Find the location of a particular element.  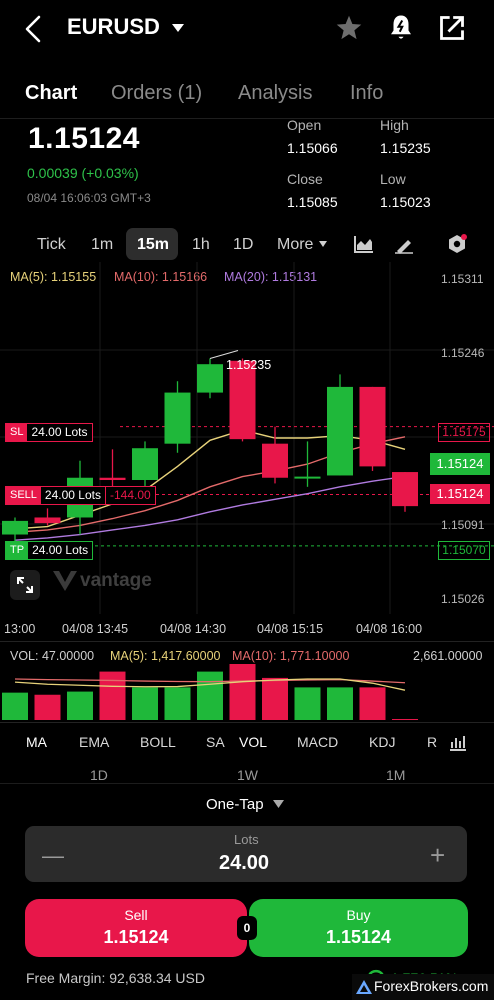

sell-tag: SELL is located at coordinates (23, 495).